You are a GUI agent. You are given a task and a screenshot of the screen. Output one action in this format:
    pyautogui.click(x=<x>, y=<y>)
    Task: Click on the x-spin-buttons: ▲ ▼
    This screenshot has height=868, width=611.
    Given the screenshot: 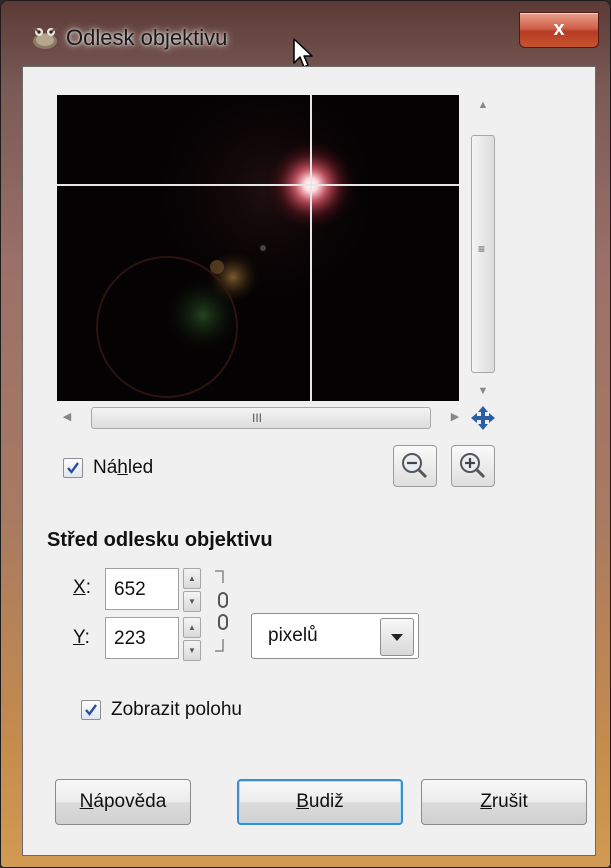 What is the action you would take?
    pyautogui.click(x=192, y=590)
    